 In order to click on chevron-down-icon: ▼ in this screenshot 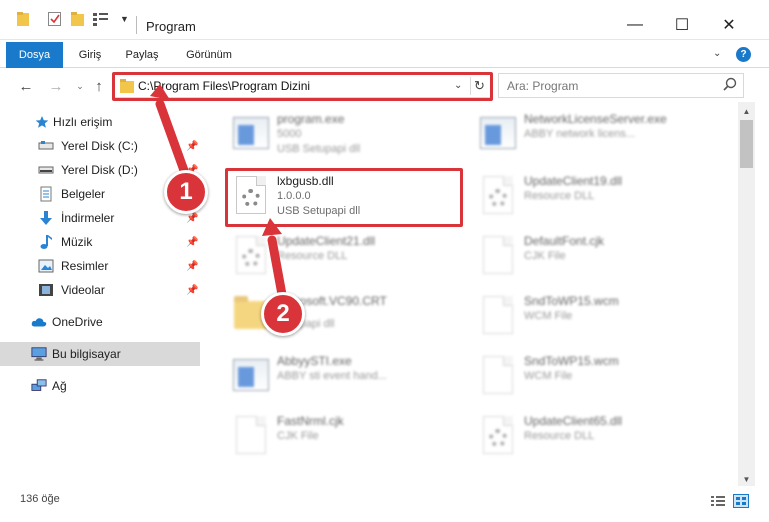, I will do `click(124, 19)`.